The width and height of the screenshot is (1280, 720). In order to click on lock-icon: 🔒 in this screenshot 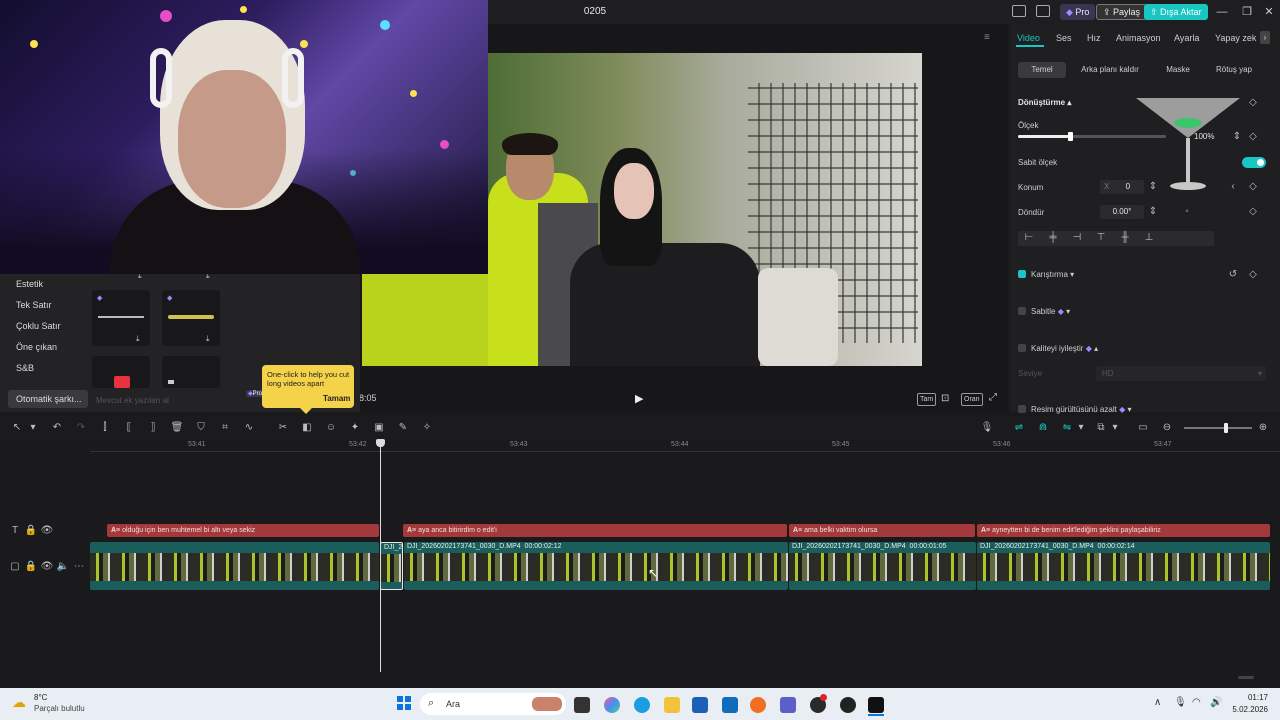, I will do `click(31, 531)`.